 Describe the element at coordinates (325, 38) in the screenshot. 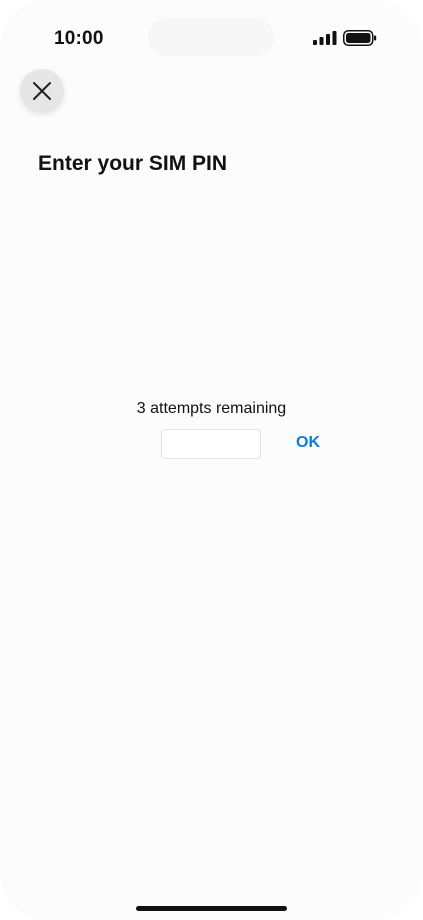

I see `cellular-signal-icon` at that location.